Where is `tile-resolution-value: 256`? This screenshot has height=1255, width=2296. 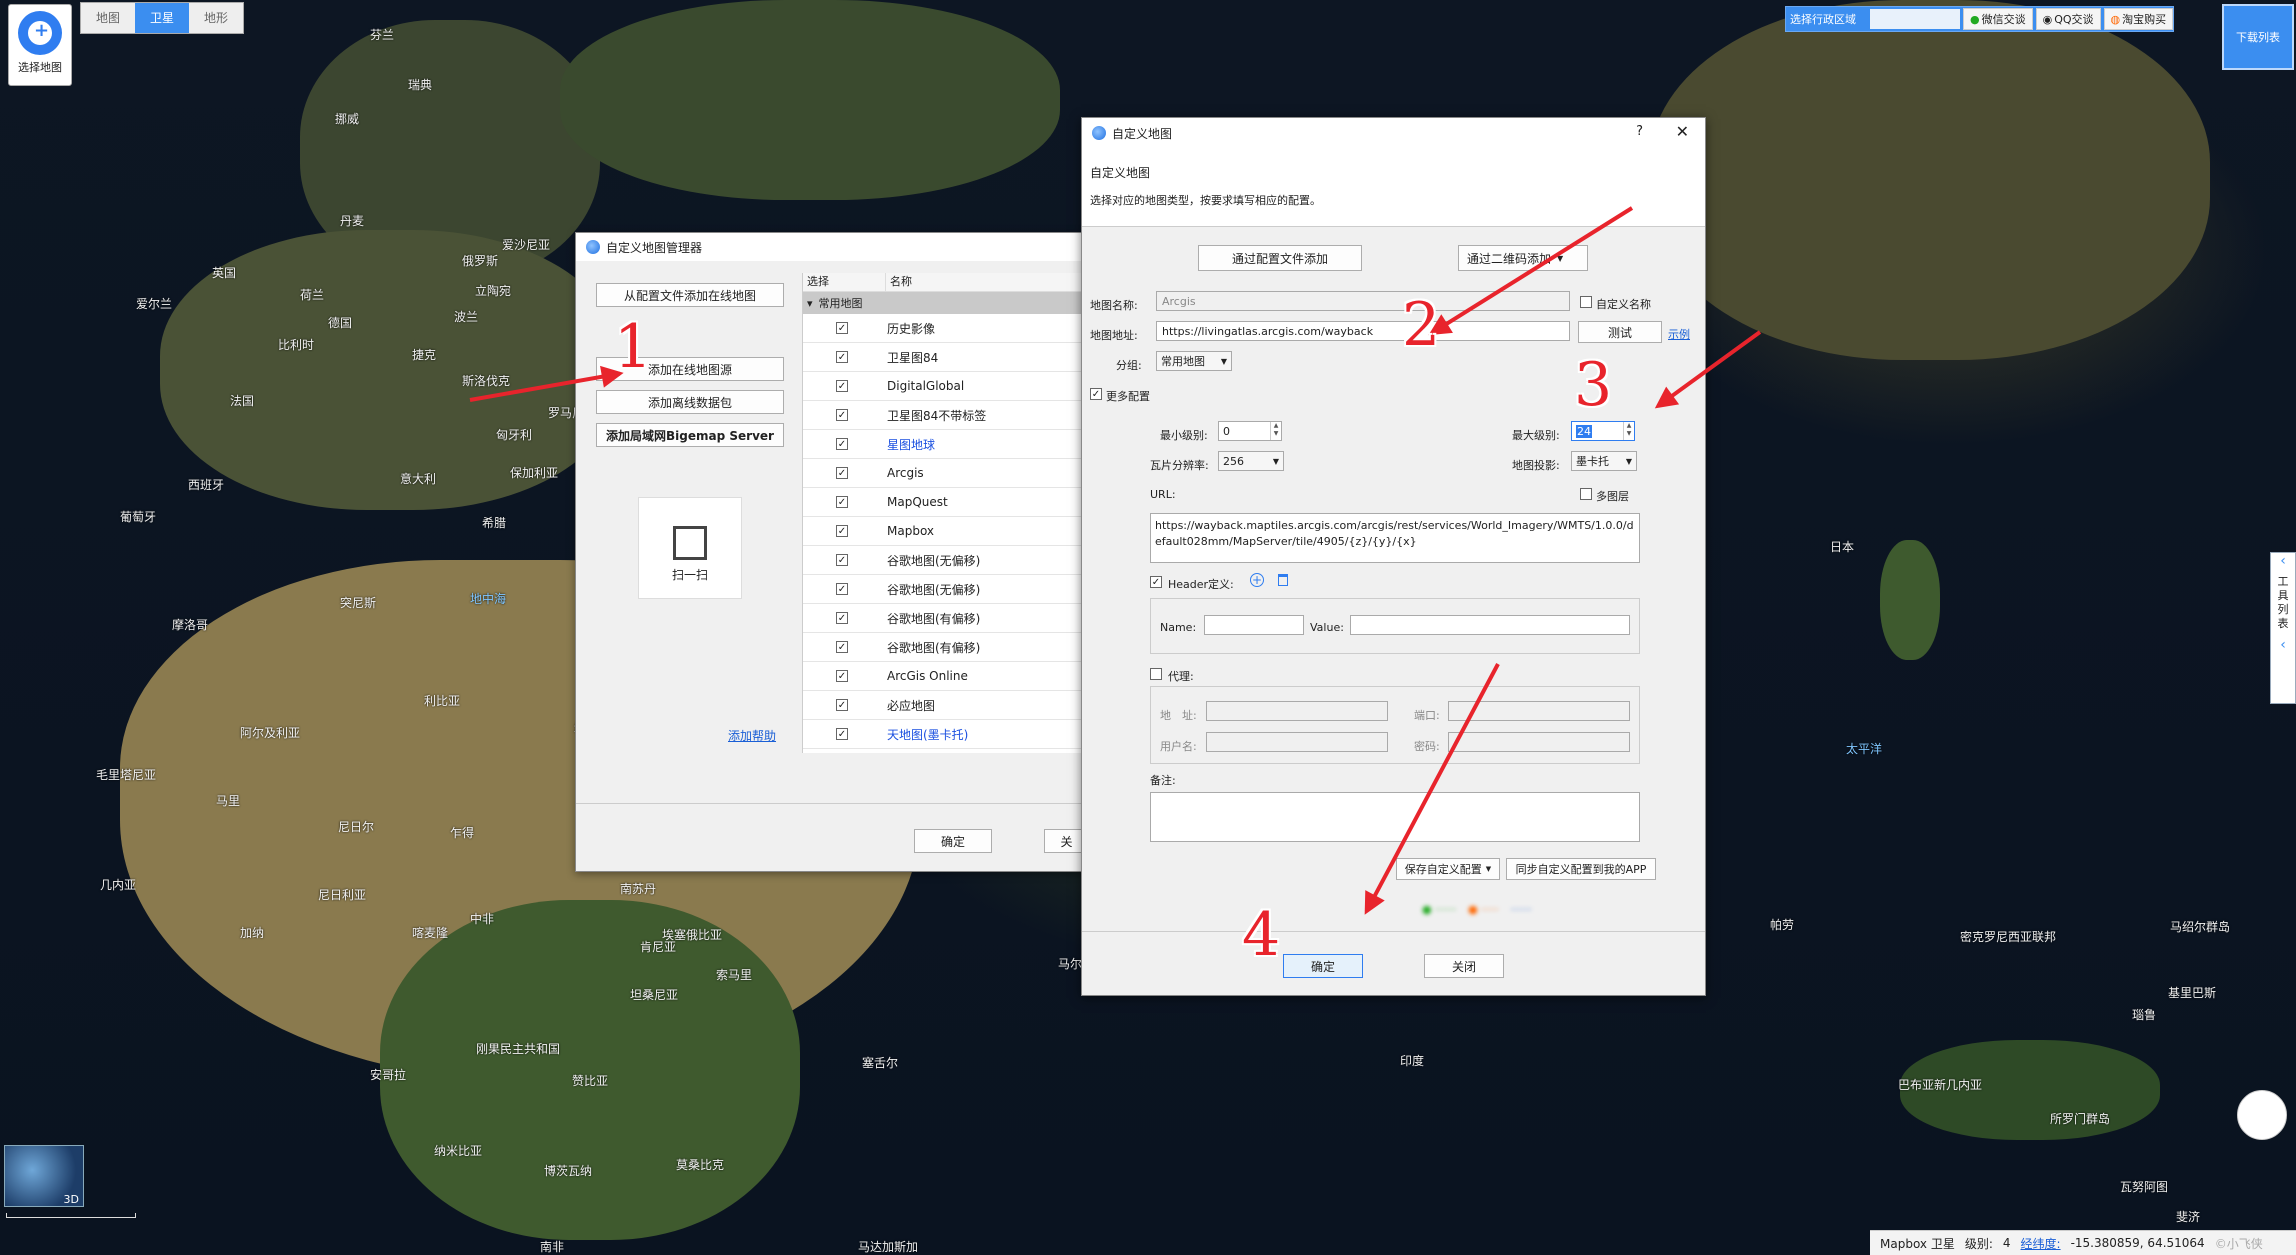
tile-resolution-value: 256 is located at coordinates (1233, 461).